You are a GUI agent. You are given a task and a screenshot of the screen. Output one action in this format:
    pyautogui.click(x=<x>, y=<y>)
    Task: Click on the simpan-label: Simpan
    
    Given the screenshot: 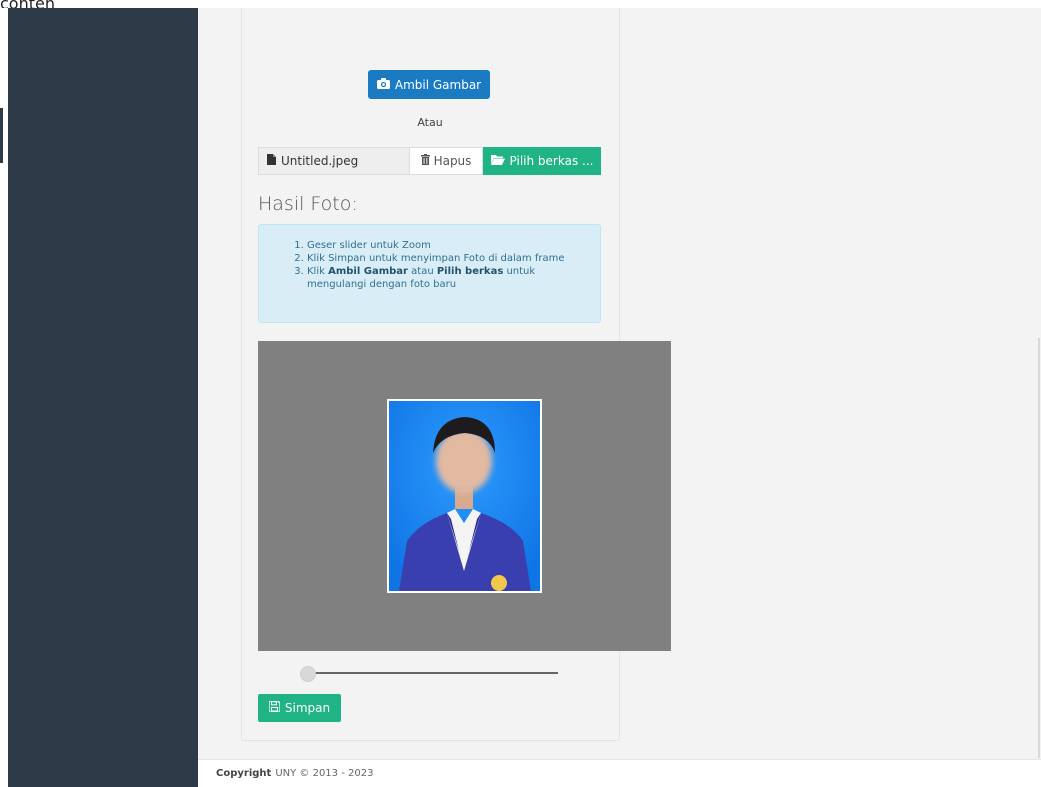 What is the action you would take?
    pyautogui.click(x=307, y=708)
    